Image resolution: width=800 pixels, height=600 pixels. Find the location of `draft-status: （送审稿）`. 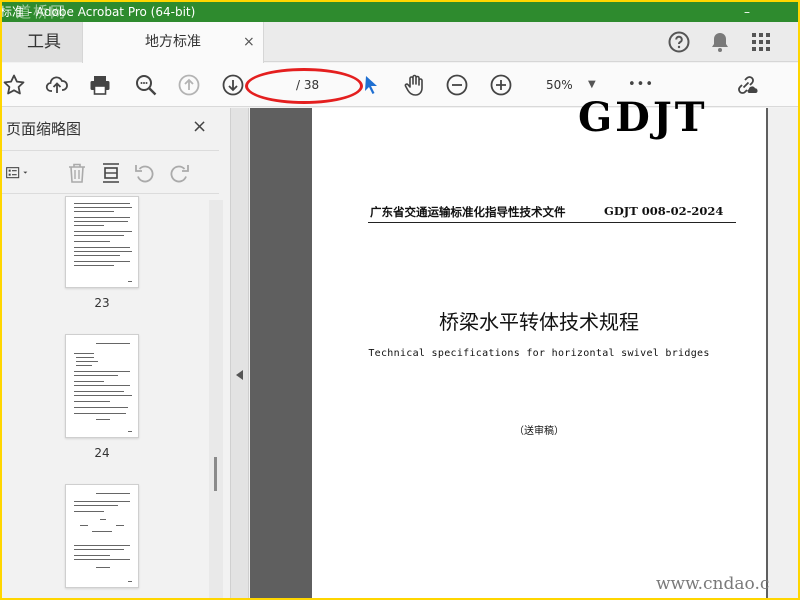

draft-status: （送审稿） is located at coordinates (539, 431).